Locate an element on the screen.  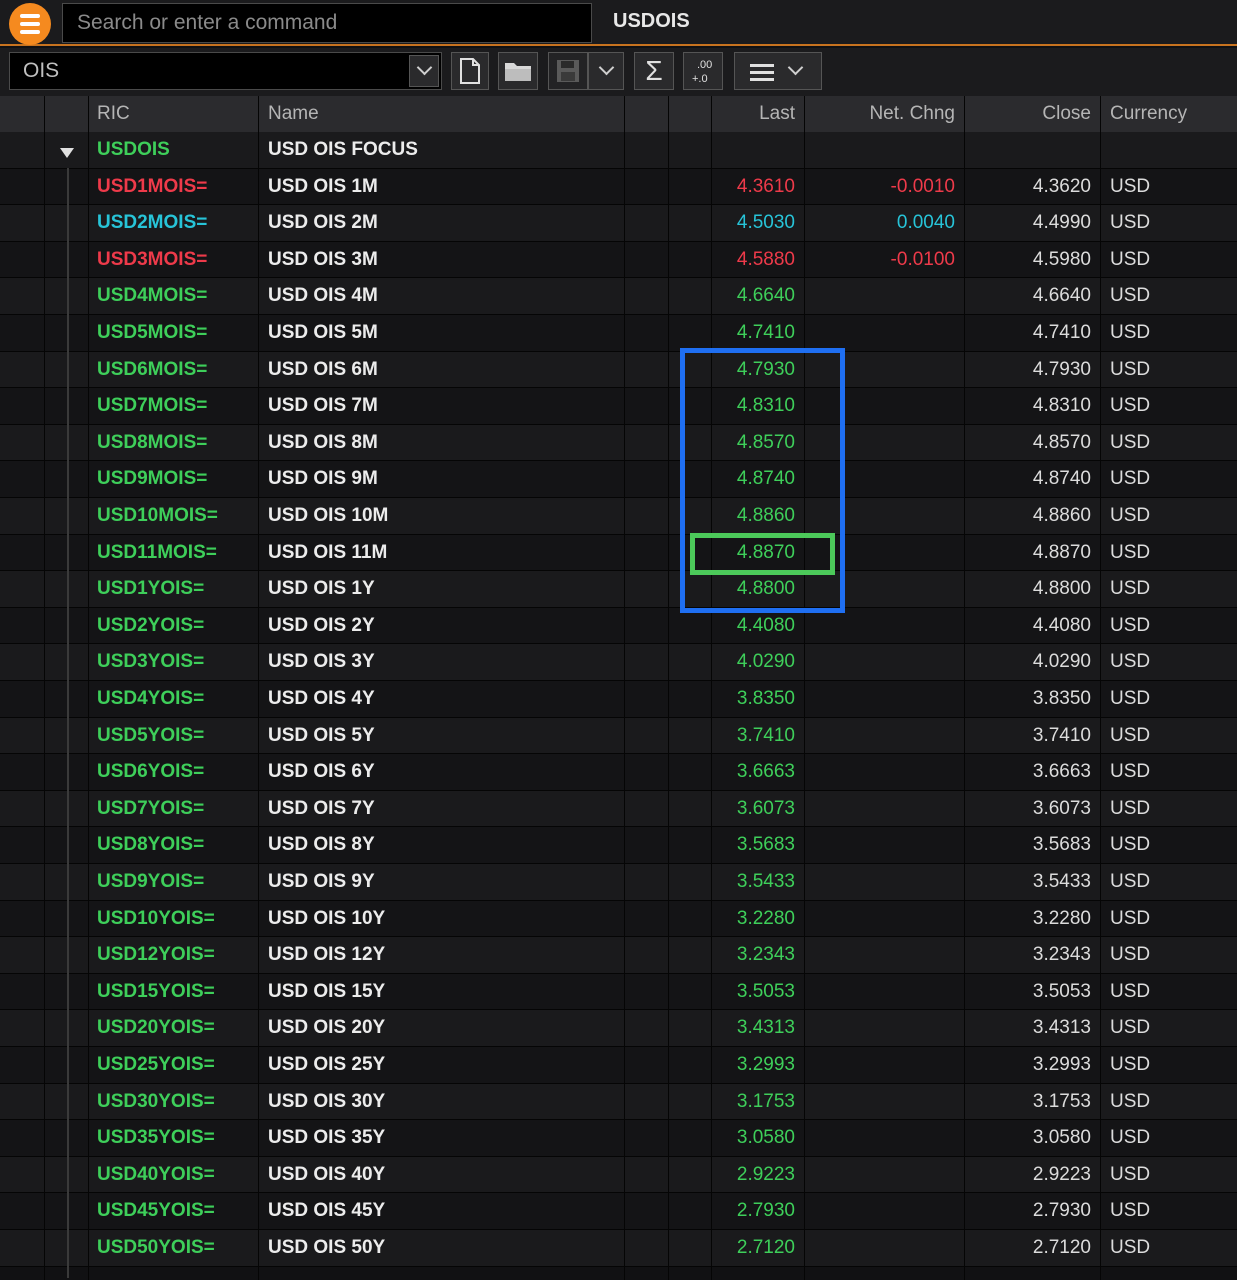
ric-dropdown-button is located at coordinates (424, 71).